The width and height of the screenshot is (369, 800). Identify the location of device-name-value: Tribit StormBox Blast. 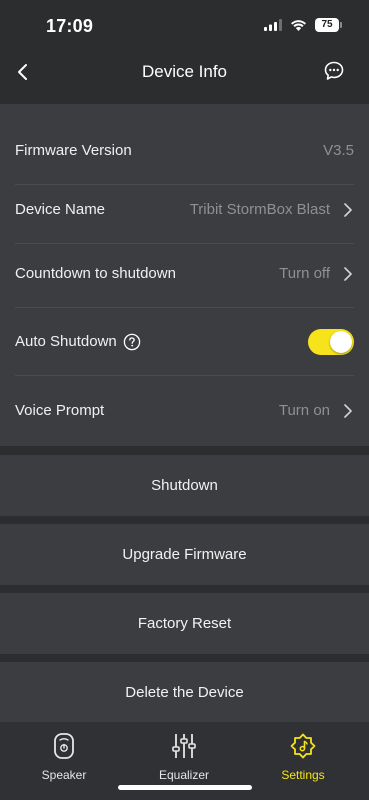
(259, 209).